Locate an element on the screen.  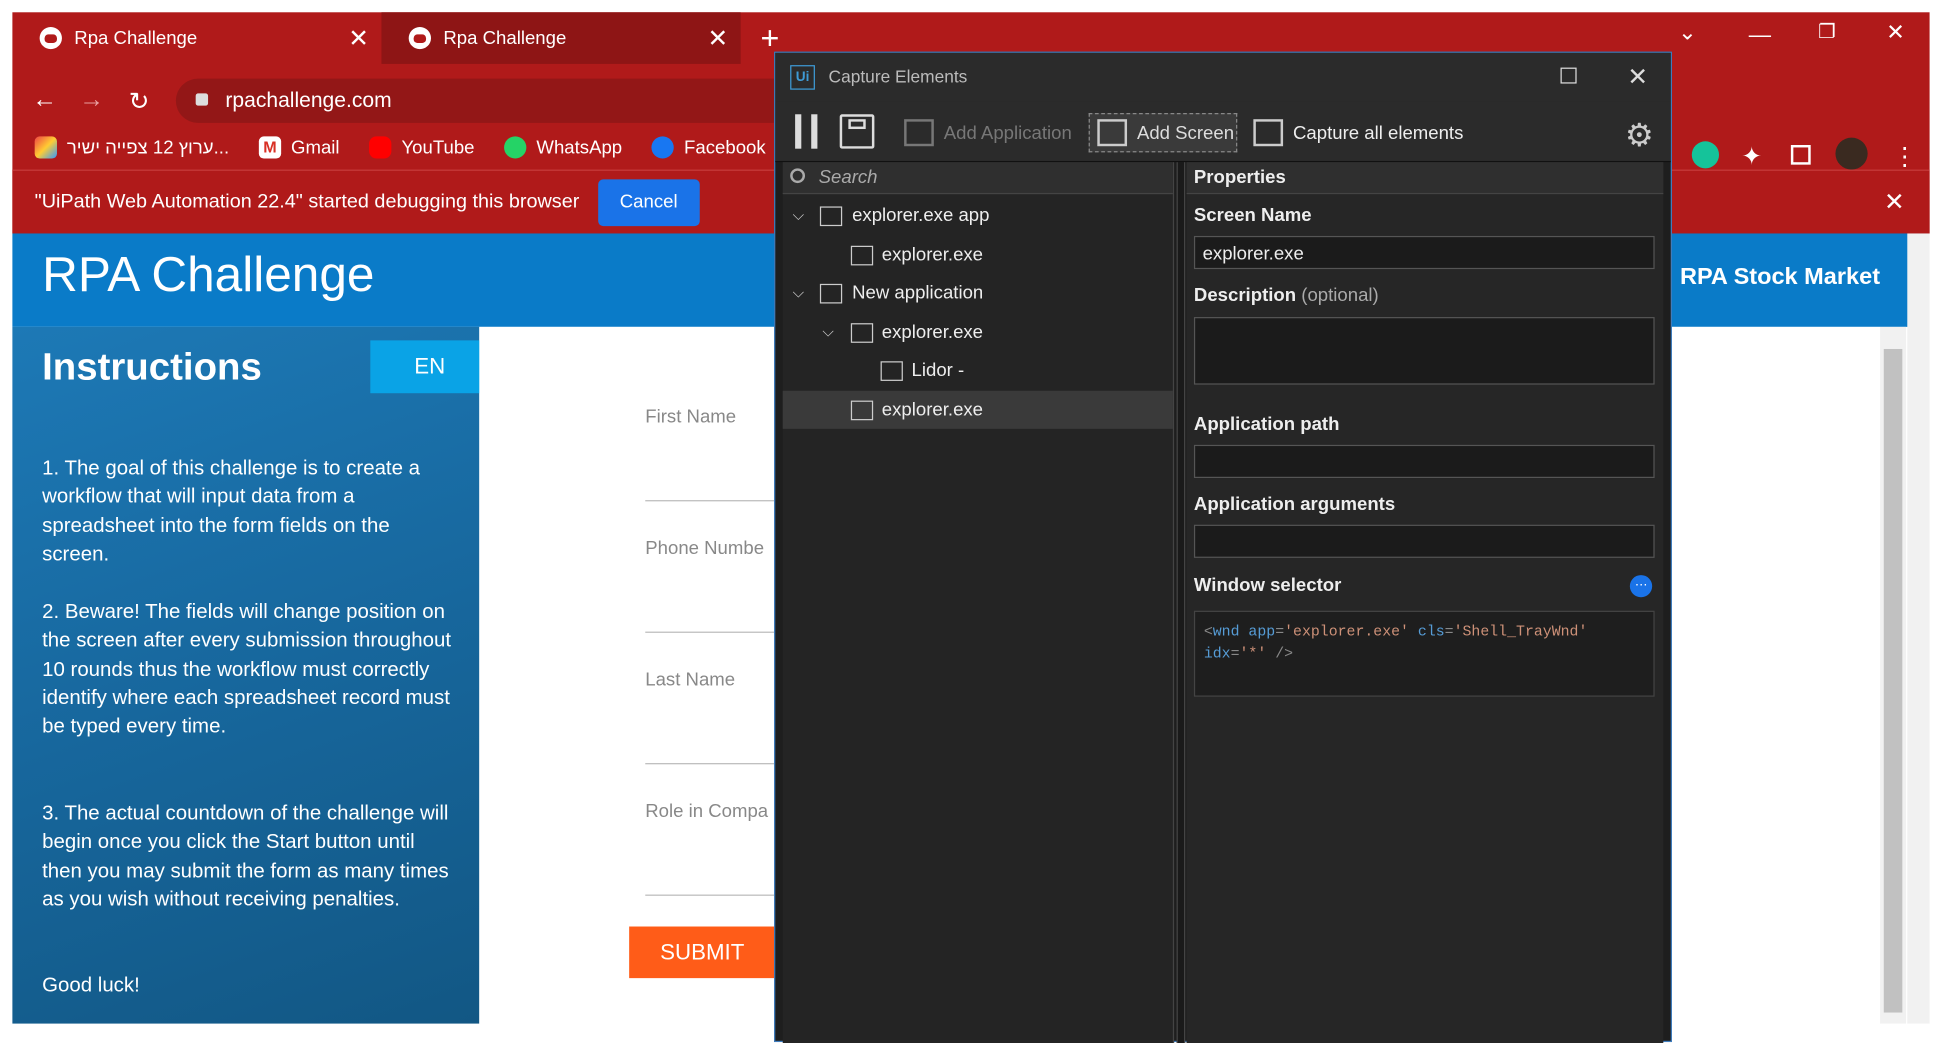
close-infobar-icon: ✕ is located at coordinates (1894, 202).